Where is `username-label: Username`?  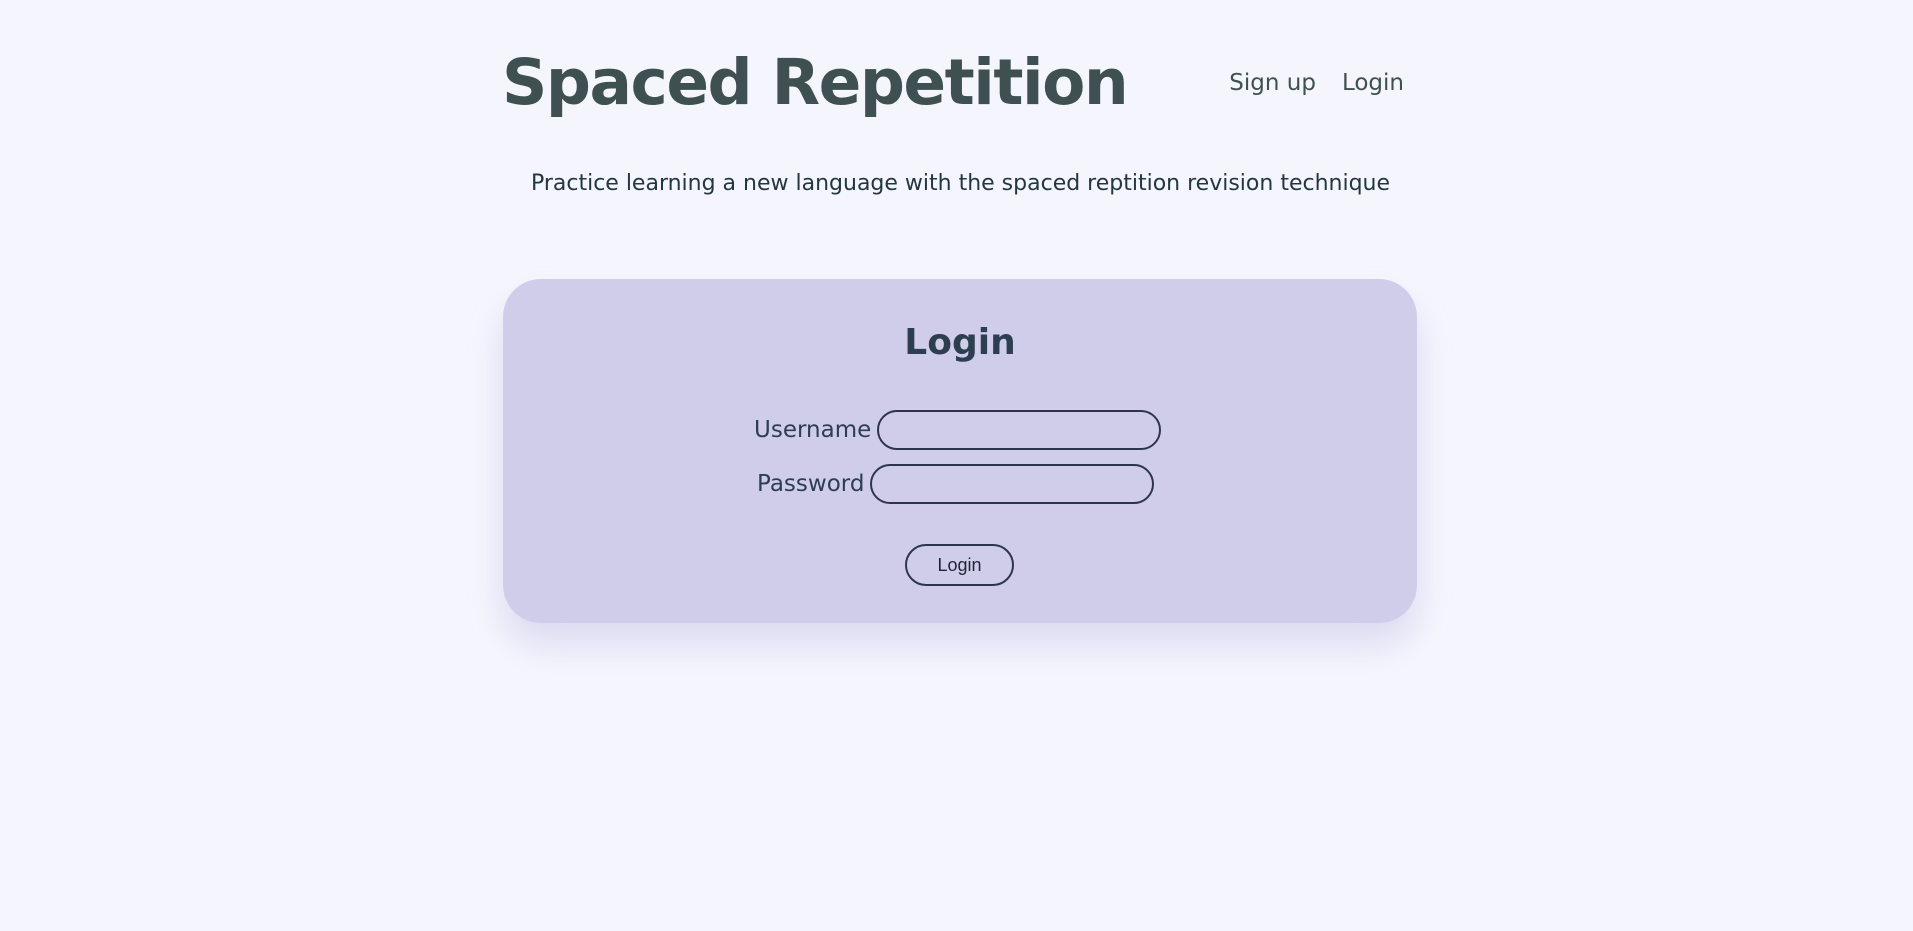 username-label: Username is located at coordinates (813, 430).